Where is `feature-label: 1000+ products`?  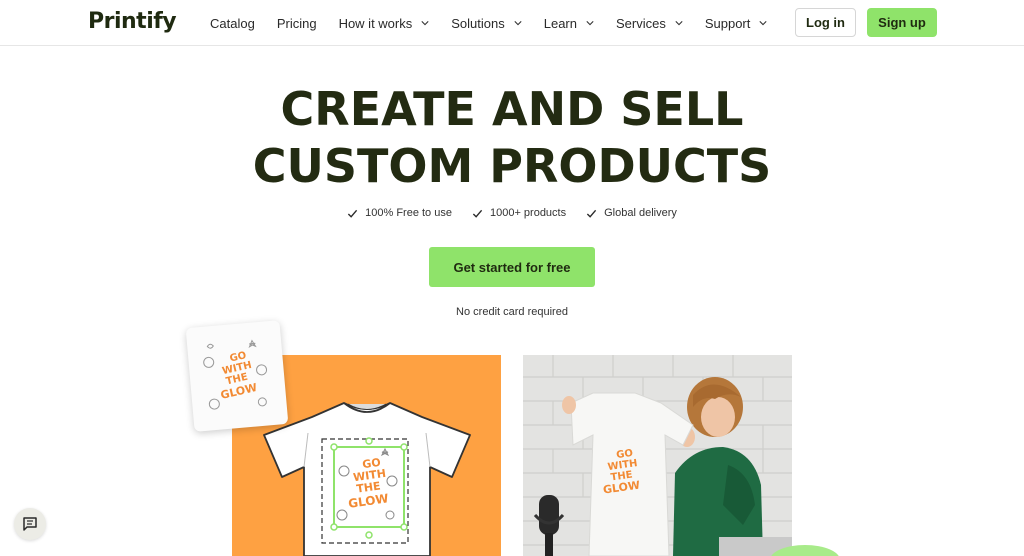 feature-label: 1000+ products is located at coordinates (528, 213).